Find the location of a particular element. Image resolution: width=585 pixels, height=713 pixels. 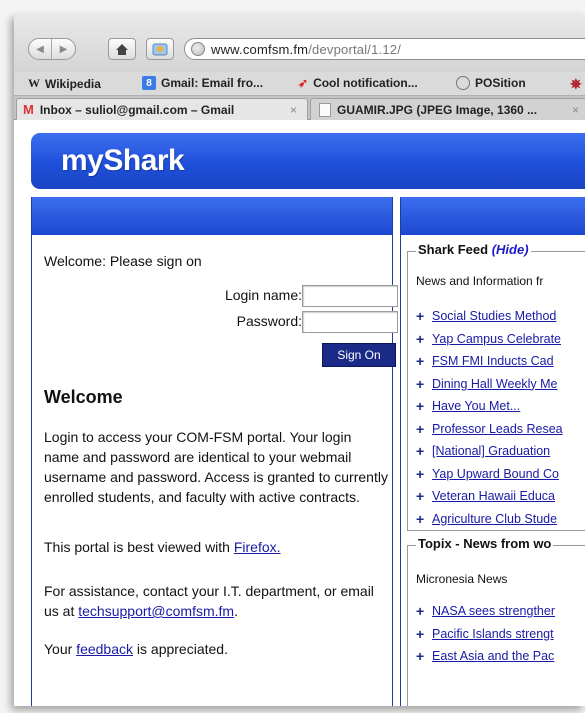

flower-icon: ✵ is located at coordinates (576, 84).